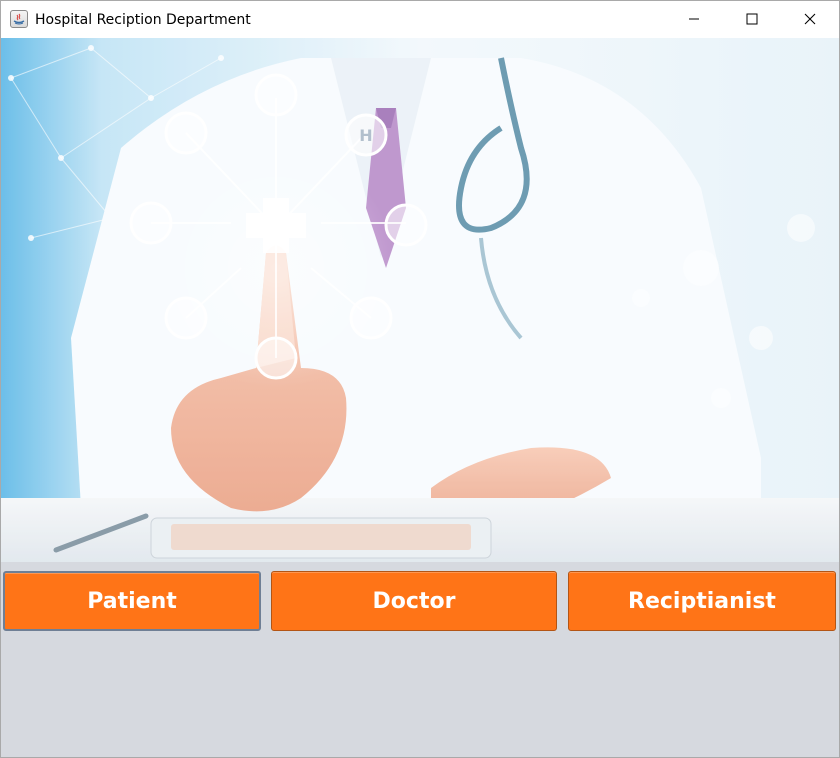 The width and height of the screenshot is (840, 758). I want to click on java-app-icon, so click(19, 19).